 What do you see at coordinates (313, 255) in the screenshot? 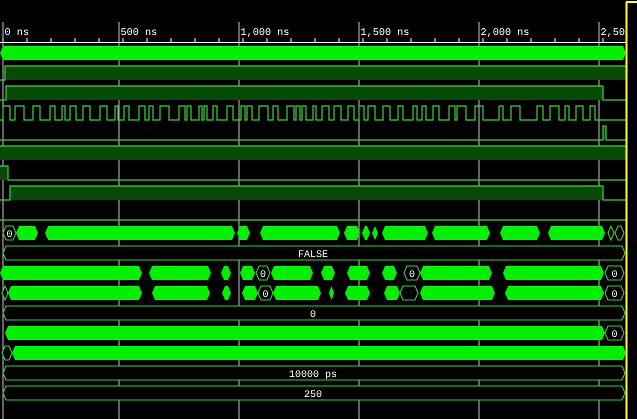
I see `bus-value: FALSE` at bounding box center [313, 255].